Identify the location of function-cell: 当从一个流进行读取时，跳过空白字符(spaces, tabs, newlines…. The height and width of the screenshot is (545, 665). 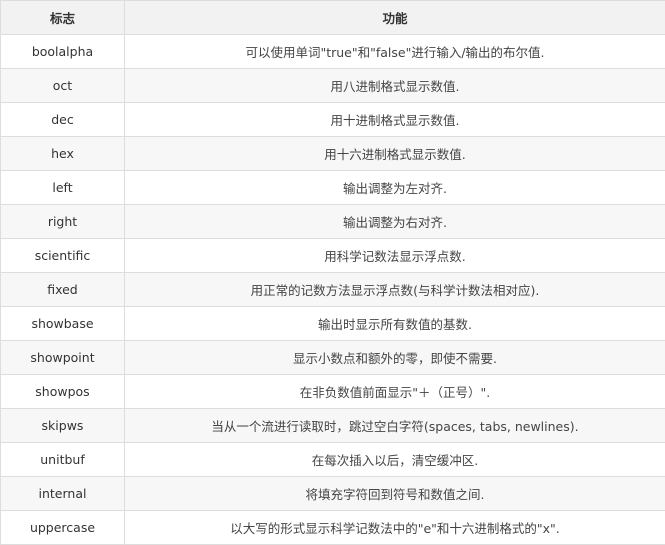
(395, 426).